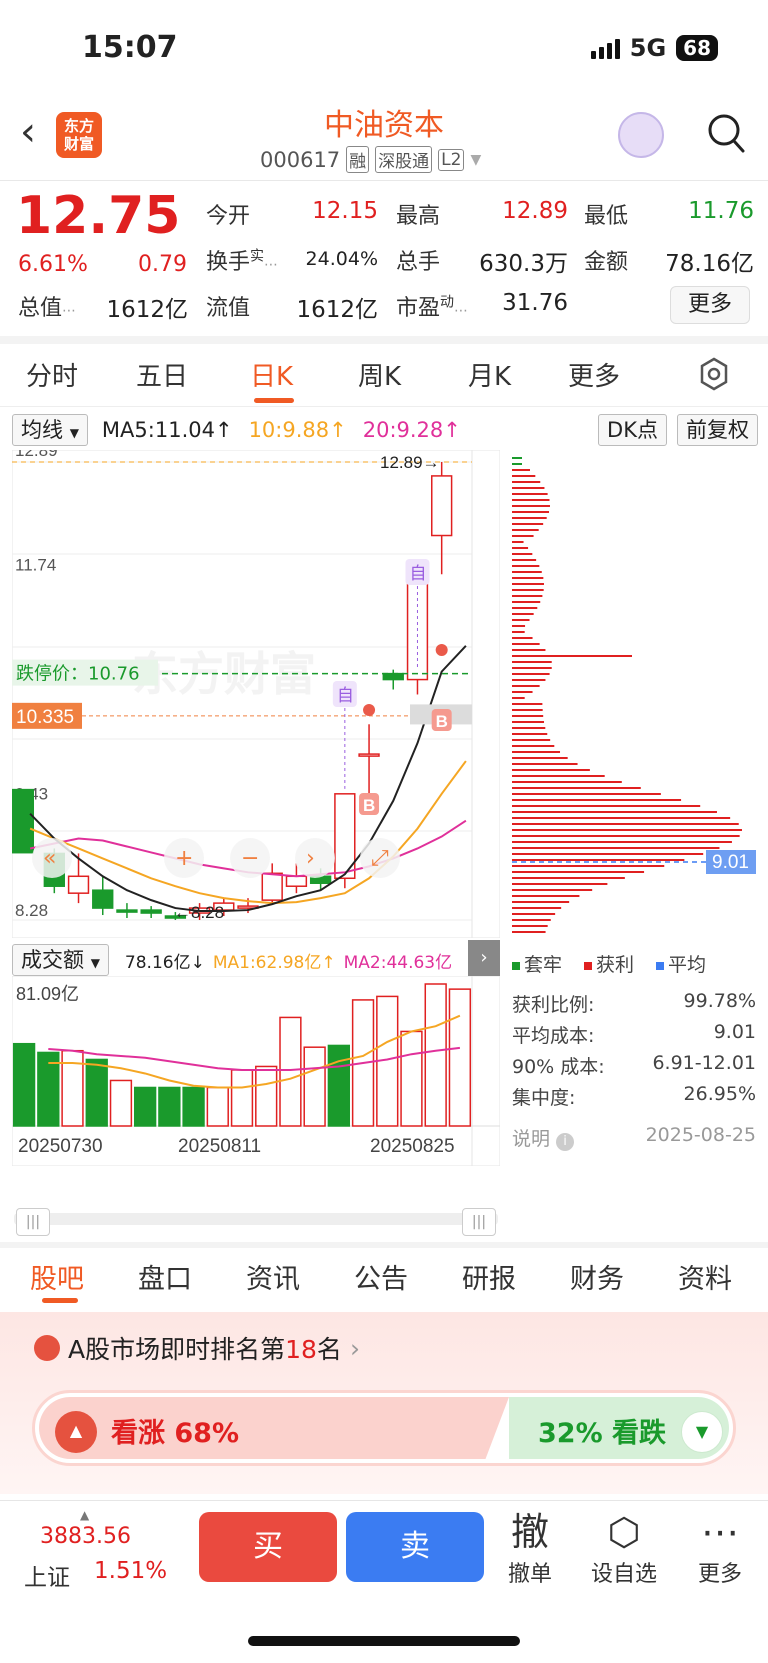 The width and height of the screenshot is (768, 1663). Describe the element at coordinates (705, 1276) in the screenshot. I see `tab-profile: 资料` at that location.